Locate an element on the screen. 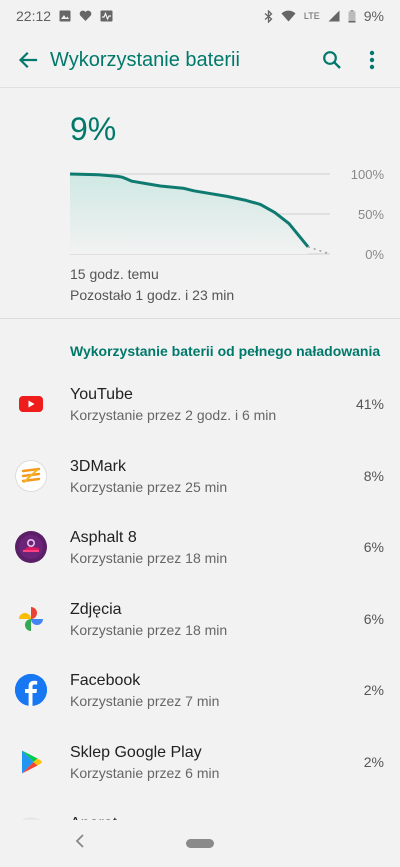 The width and height of the screenshot is (400, 867). app-usage-time: Korzystanie przez 25 min is located at coordinates (149, 486).